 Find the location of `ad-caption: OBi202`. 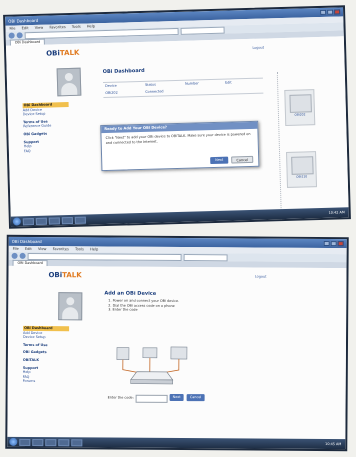

ad-caption: OBi202 is located at coordinates (300, 114).